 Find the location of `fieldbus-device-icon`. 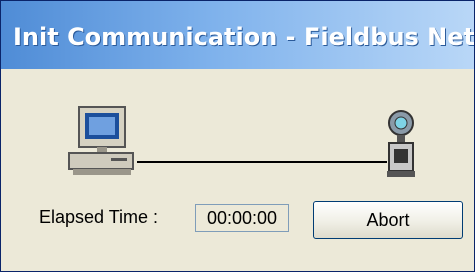

fieldbus-device-icon is located at coordinates (401, 143).